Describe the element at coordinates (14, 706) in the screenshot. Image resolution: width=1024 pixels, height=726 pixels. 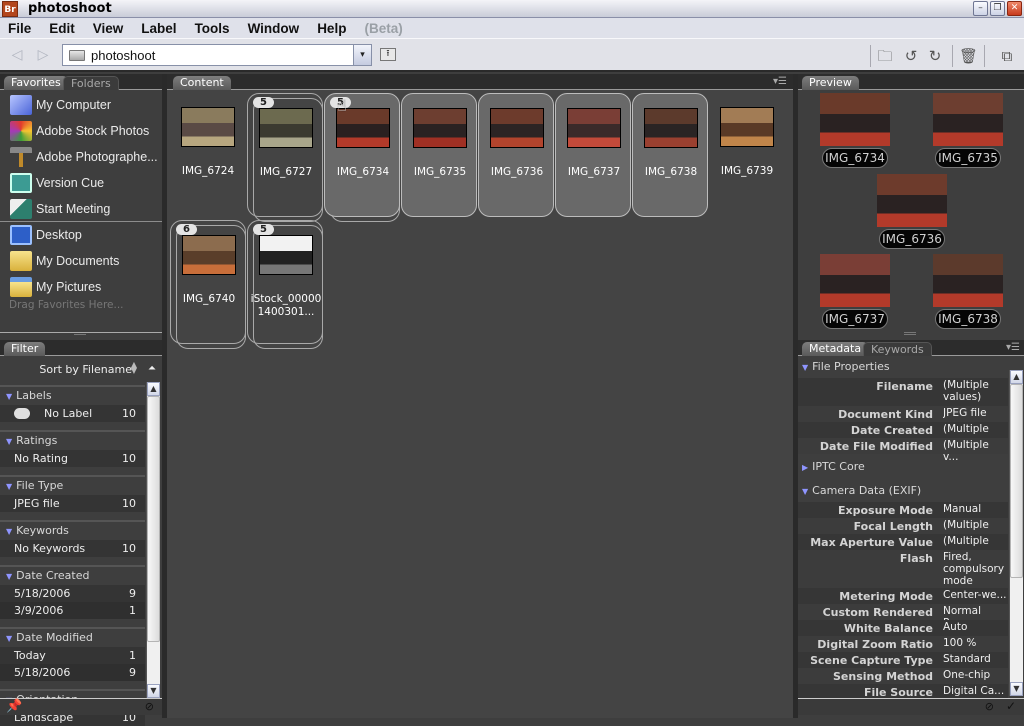
I see `pin-icon: 📌` at that location.